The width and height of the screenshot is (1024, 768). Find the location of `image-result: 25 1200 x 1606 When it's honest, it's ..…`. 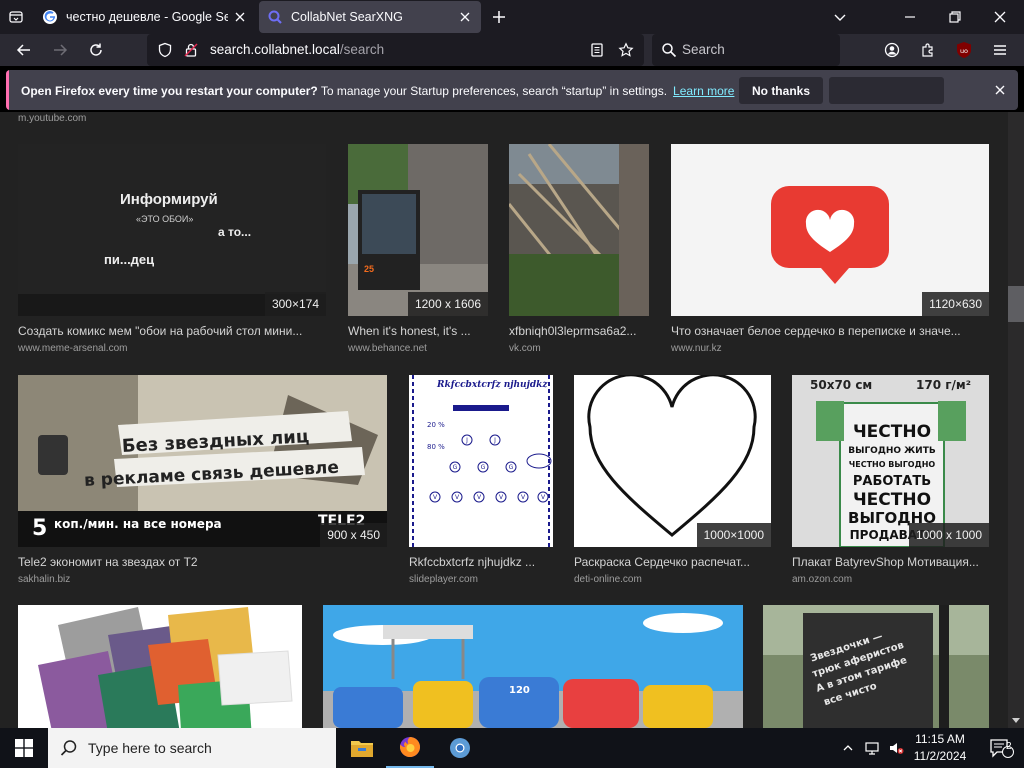

image-result: 25 1200 x 1606 When it's honest, it's ..… is located at coordinates (418, 251).